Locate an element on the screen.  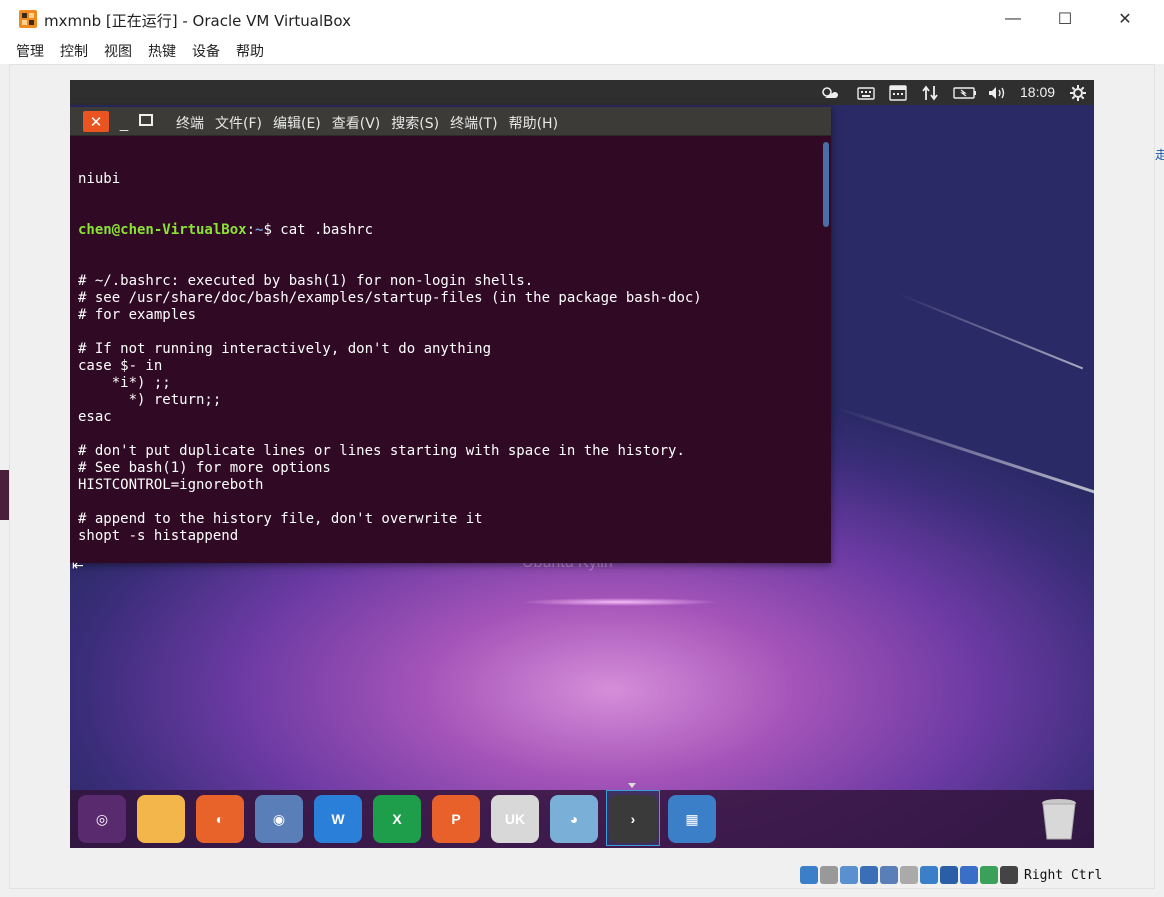
vm-statusbar: Right Ctrl is located at coordinates (951, 875).